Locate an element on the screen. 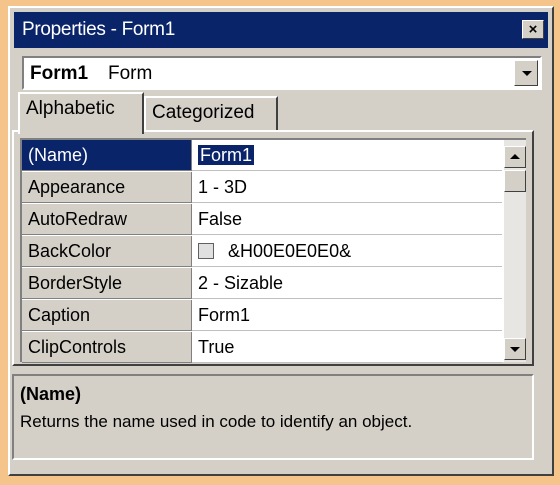 This screenshot has width=560, height=485. tab-categorized: Categorized is located at coordinates (211, 114).